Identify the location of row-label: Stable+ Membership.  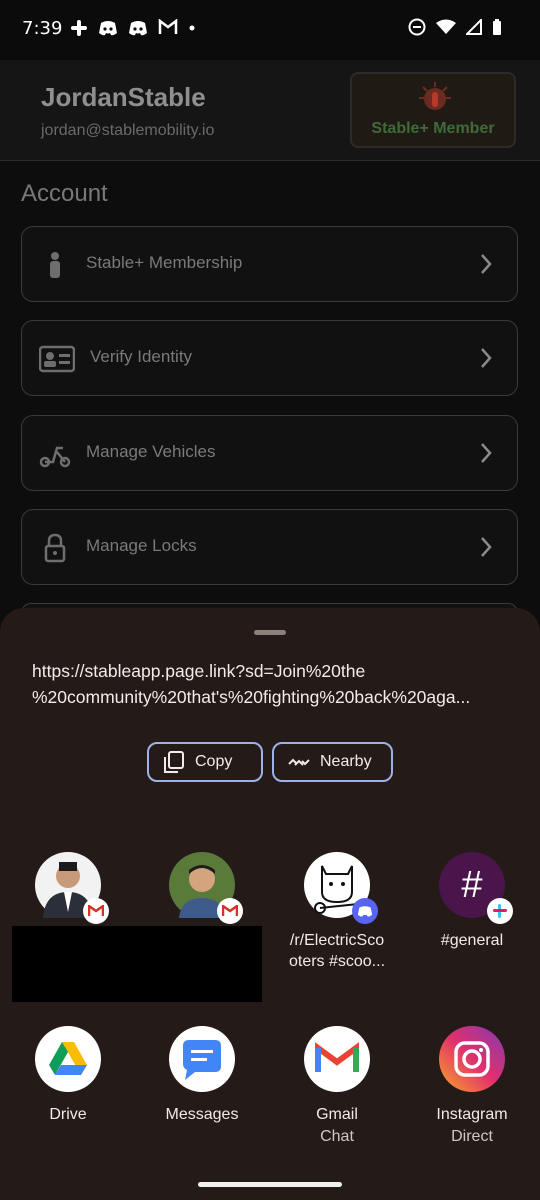
(164, 262).